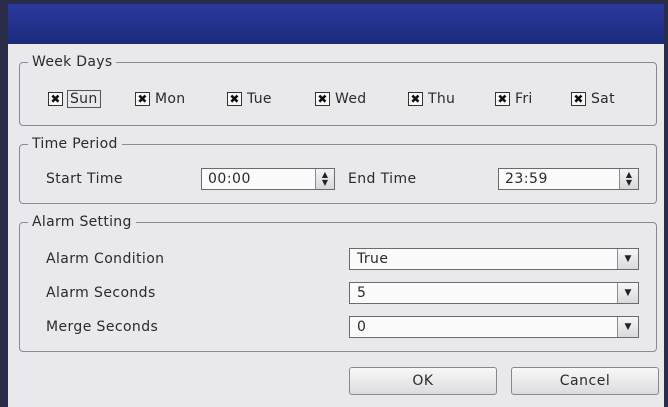 This screenshot has height=407, width=668. Describe the element at coordinates (84, 99) in the screenshot. I see `checkbox-sun-label: Sun` at that location.